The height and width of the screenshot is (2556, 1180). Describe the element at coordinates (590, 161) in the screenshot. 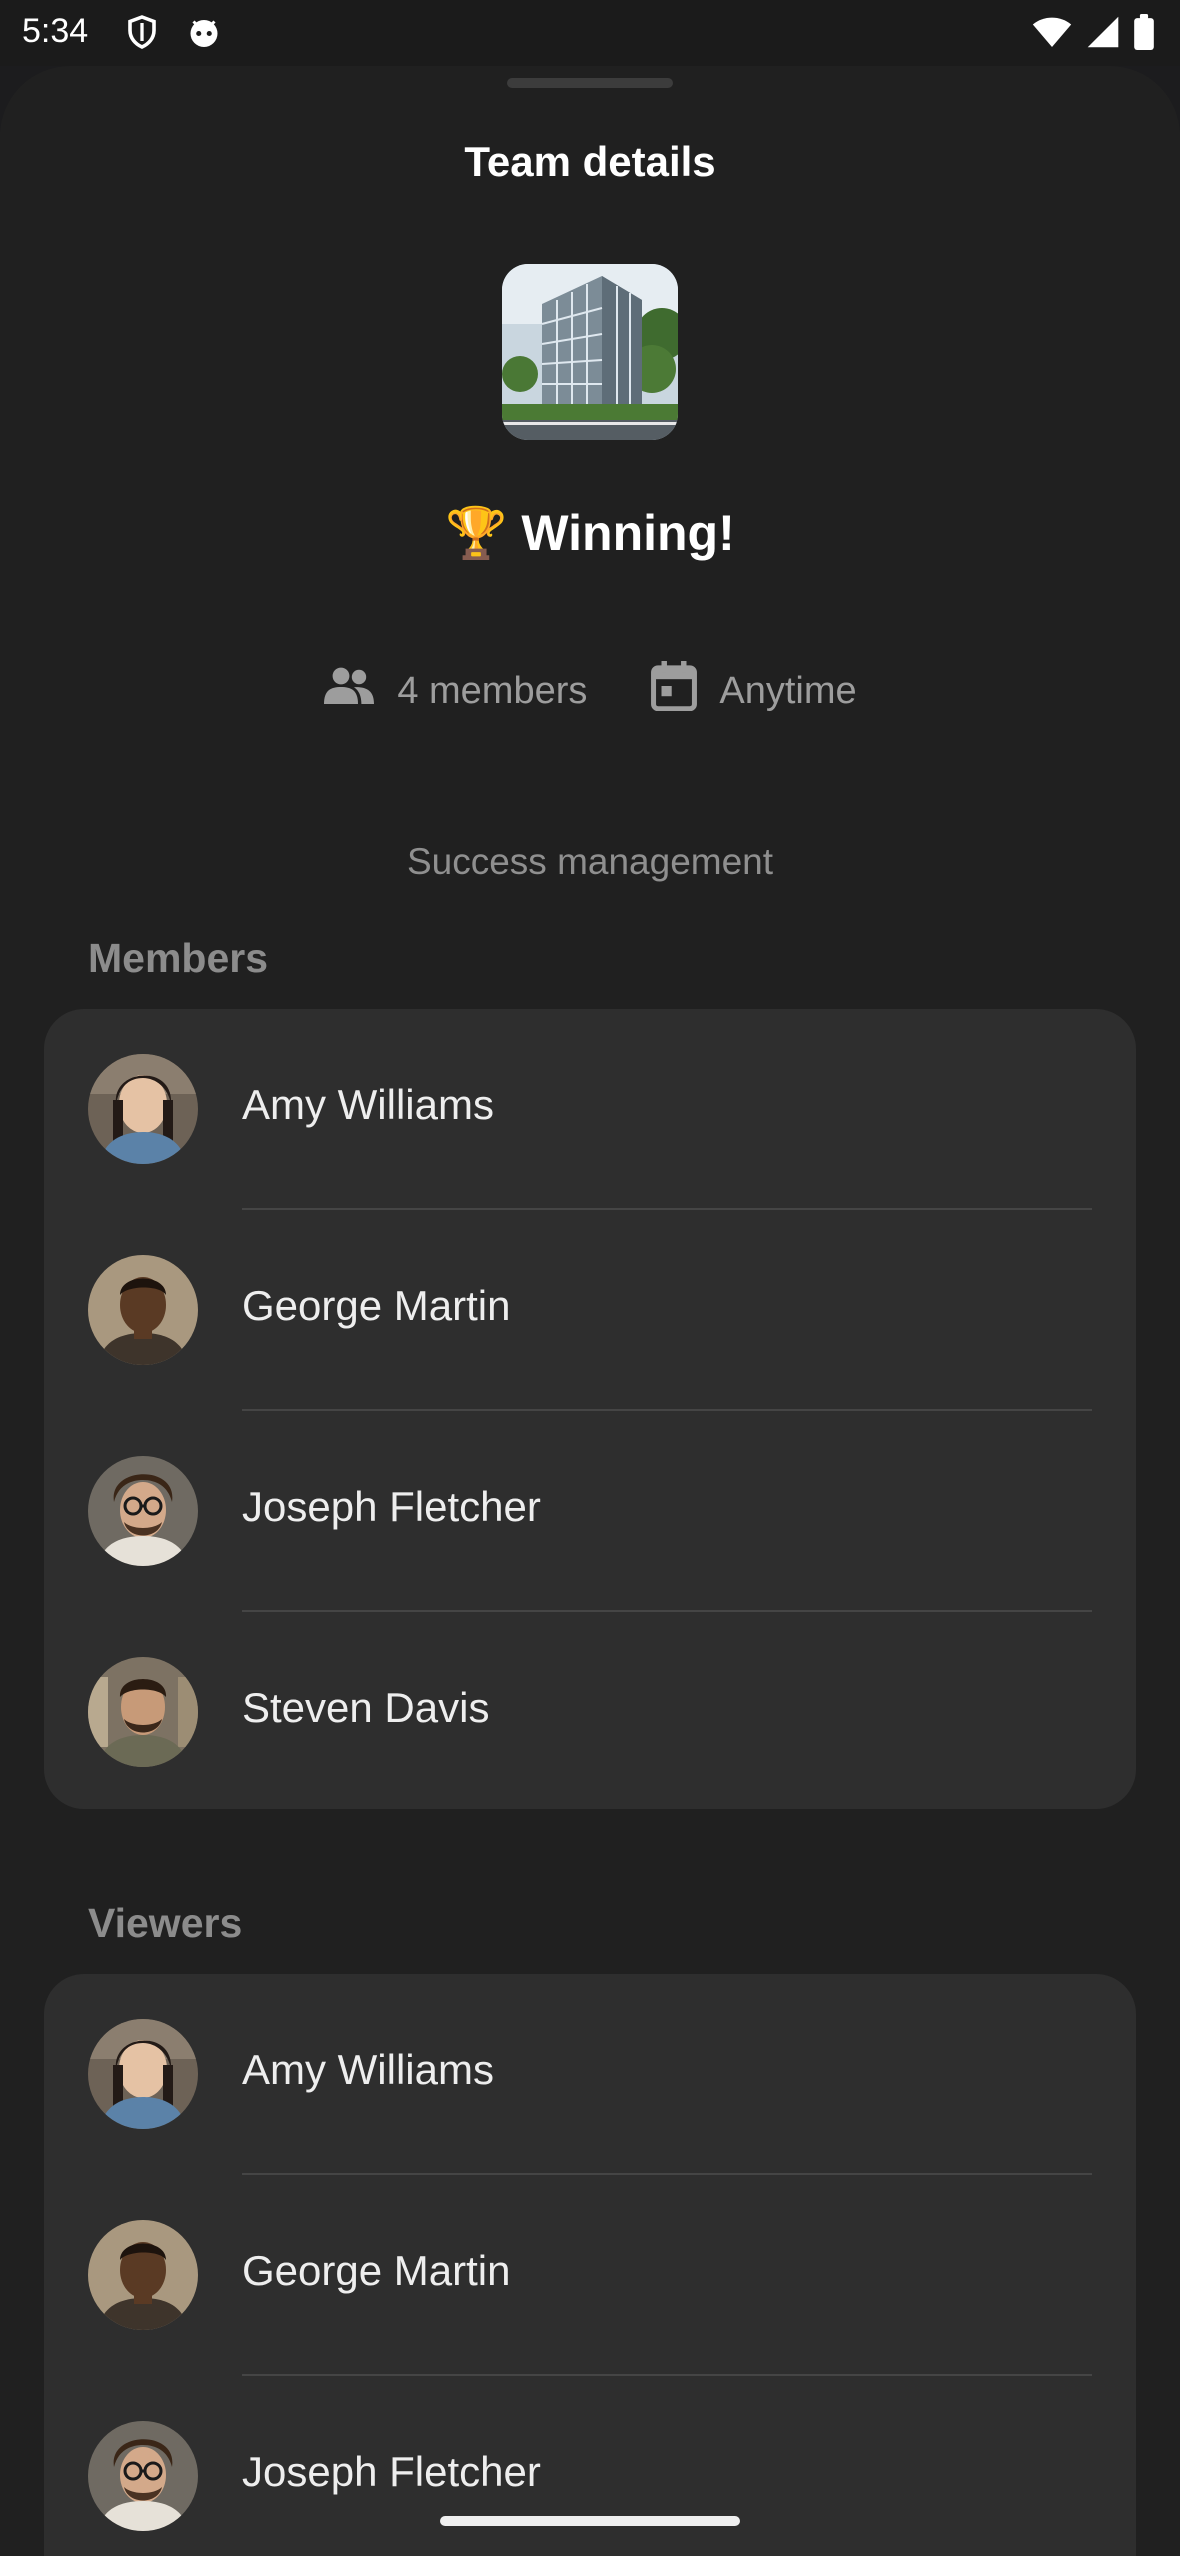

I see `sheet-title: Team details` at that location.